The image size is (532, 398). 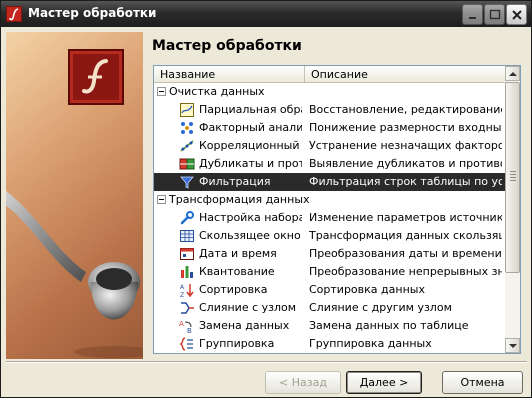 What do you see at coordinates (187, 218) in the screenshot?
I see `dataset-settings-icon` at bounding box center [187, 218].